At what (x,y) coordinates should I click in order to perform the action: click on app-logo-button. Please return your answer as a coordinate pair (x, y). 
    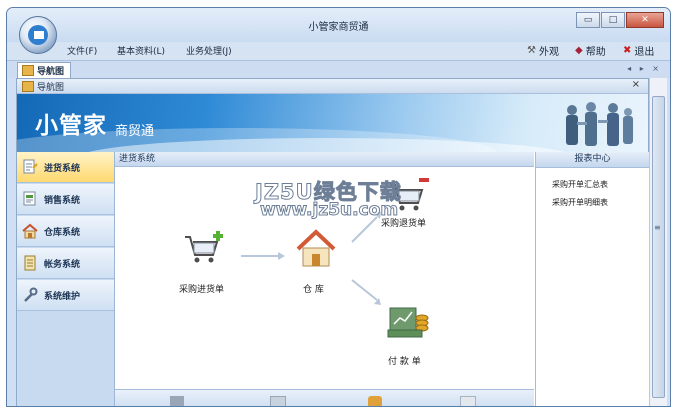
    Looking at the image, I should click on (38, 35).